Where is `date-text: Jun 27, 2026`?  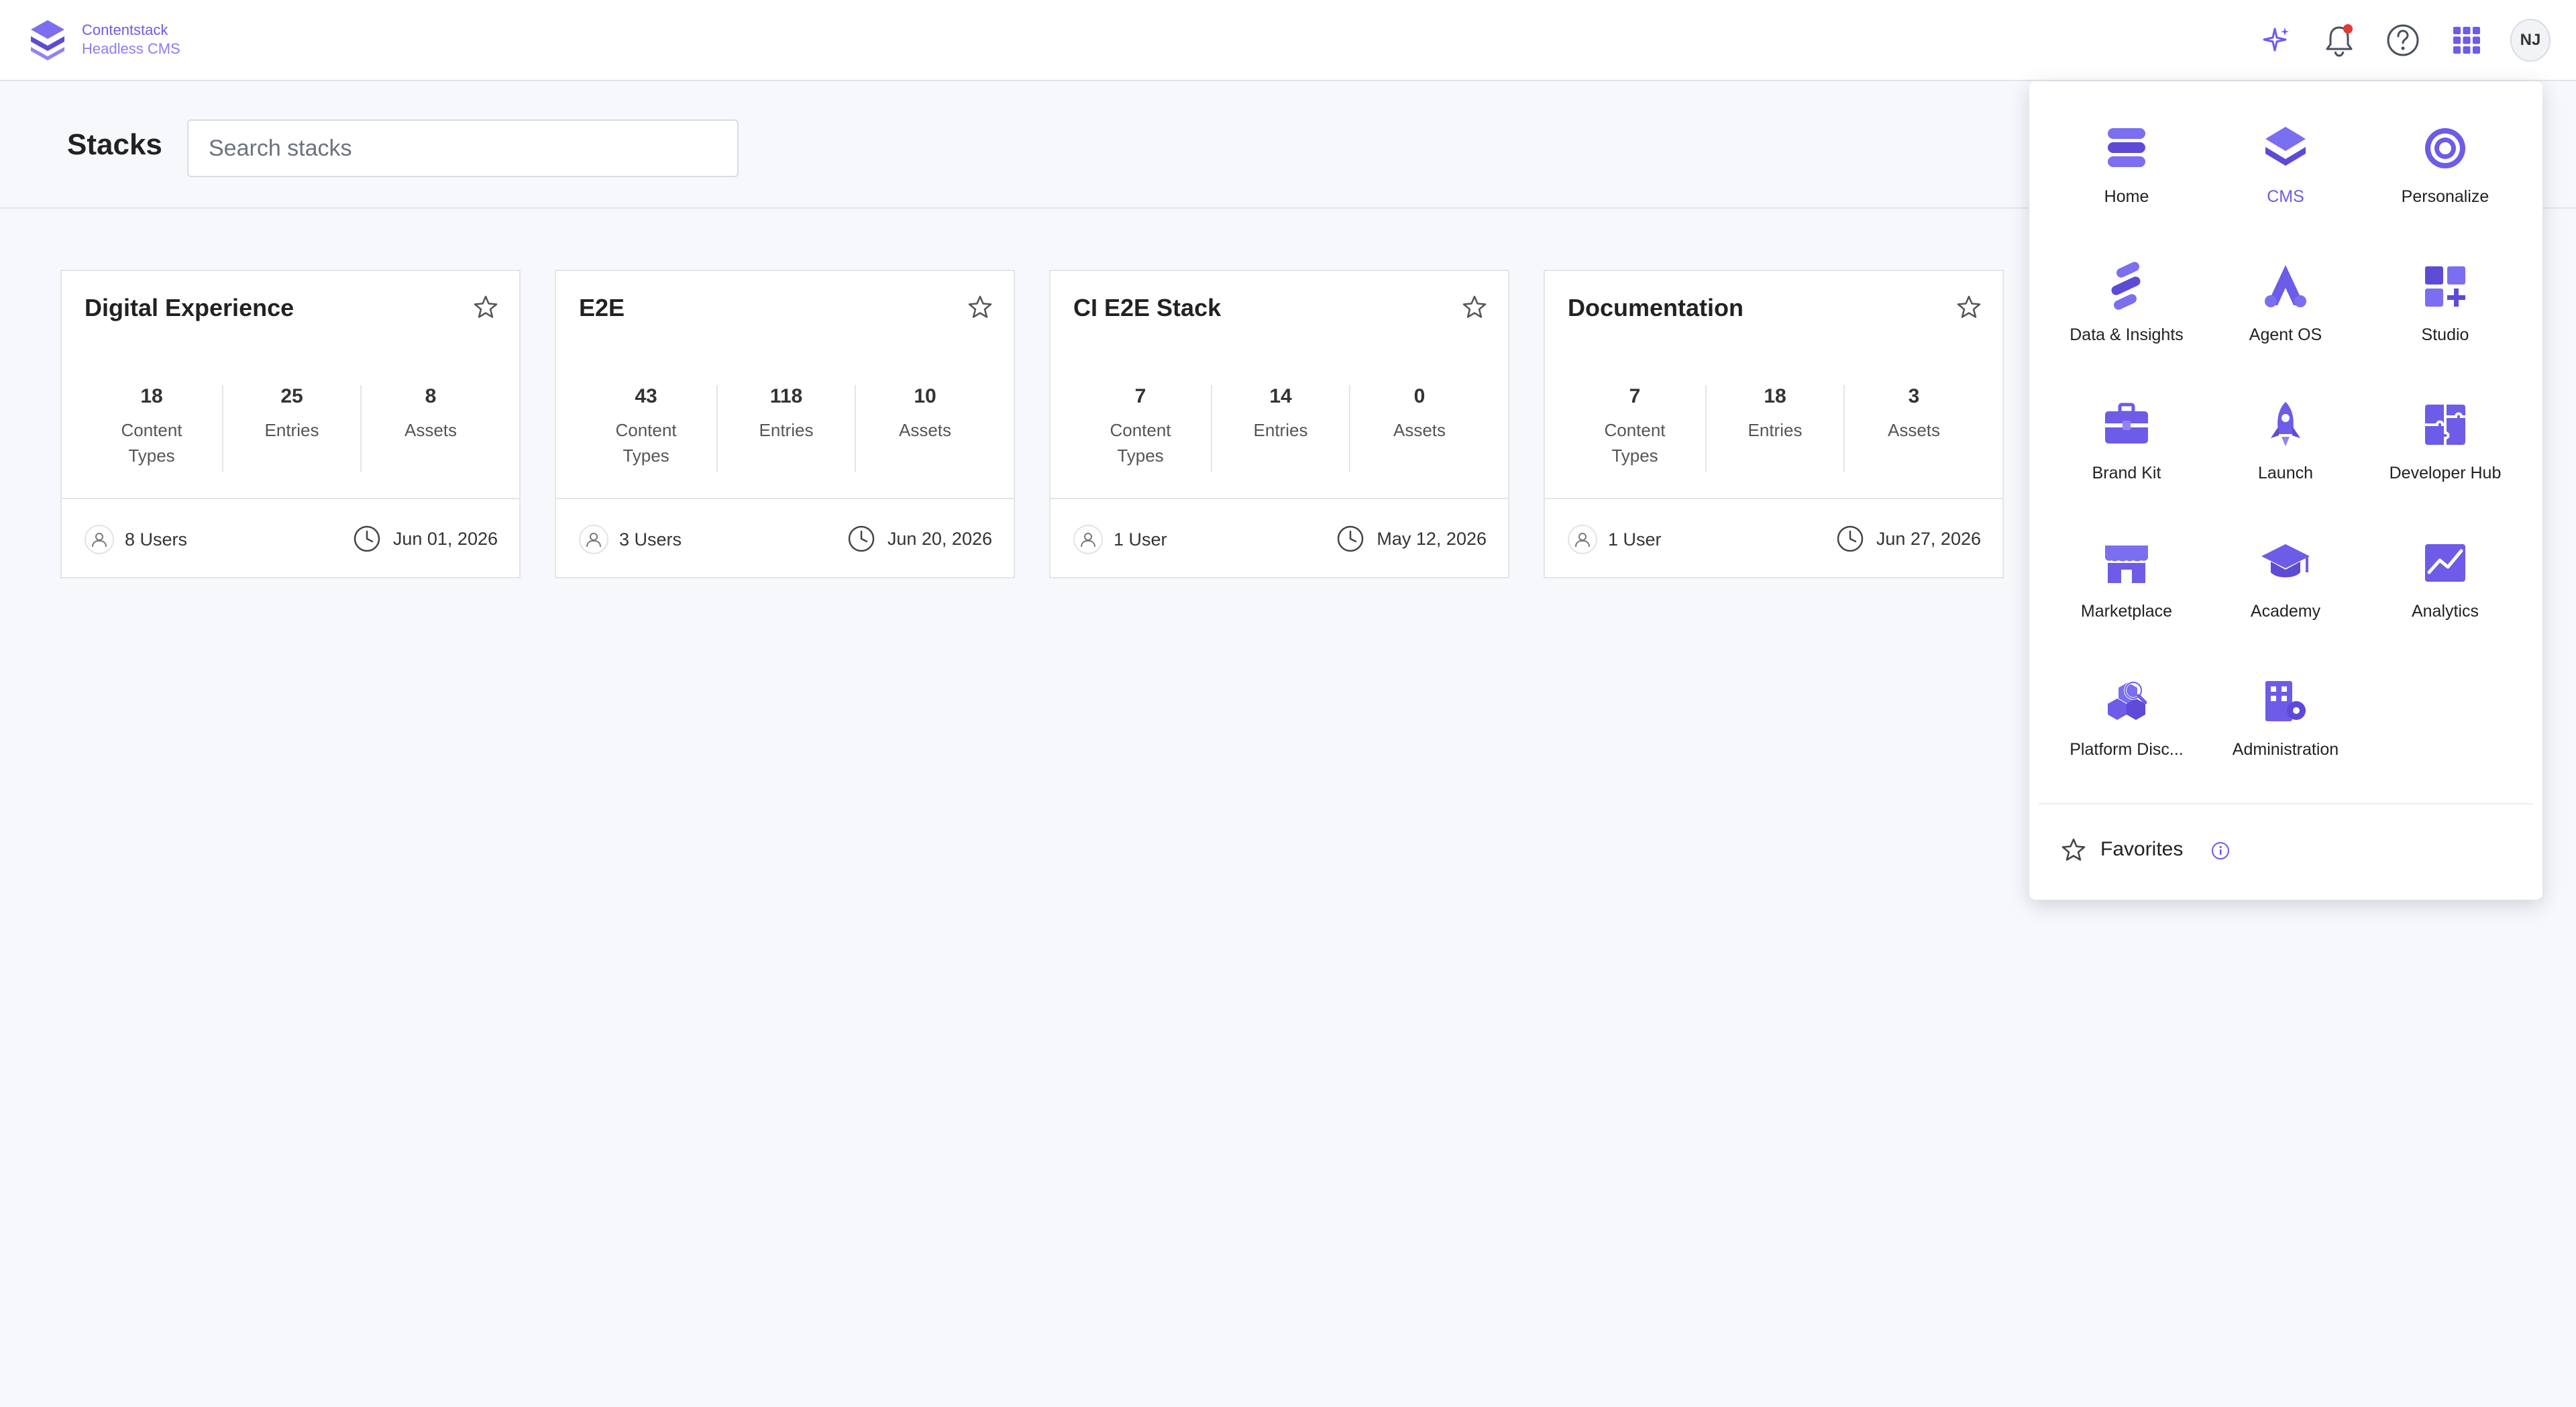
date-text: Jun 27, 2026 is located at coordinates (1928, 538).